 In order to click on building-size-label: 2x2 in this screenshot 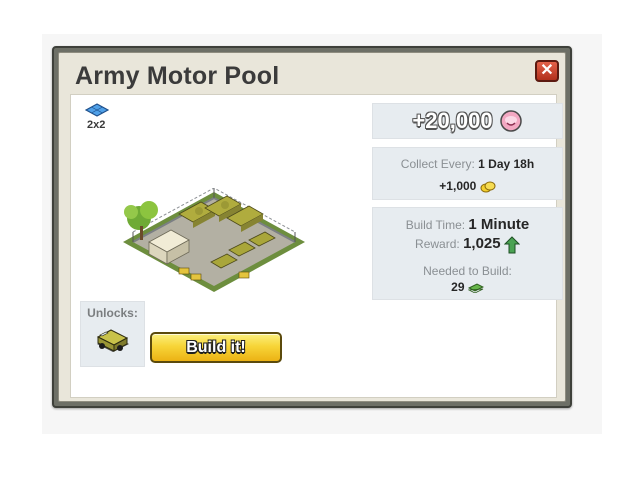, I will do `click(96, 125)`.